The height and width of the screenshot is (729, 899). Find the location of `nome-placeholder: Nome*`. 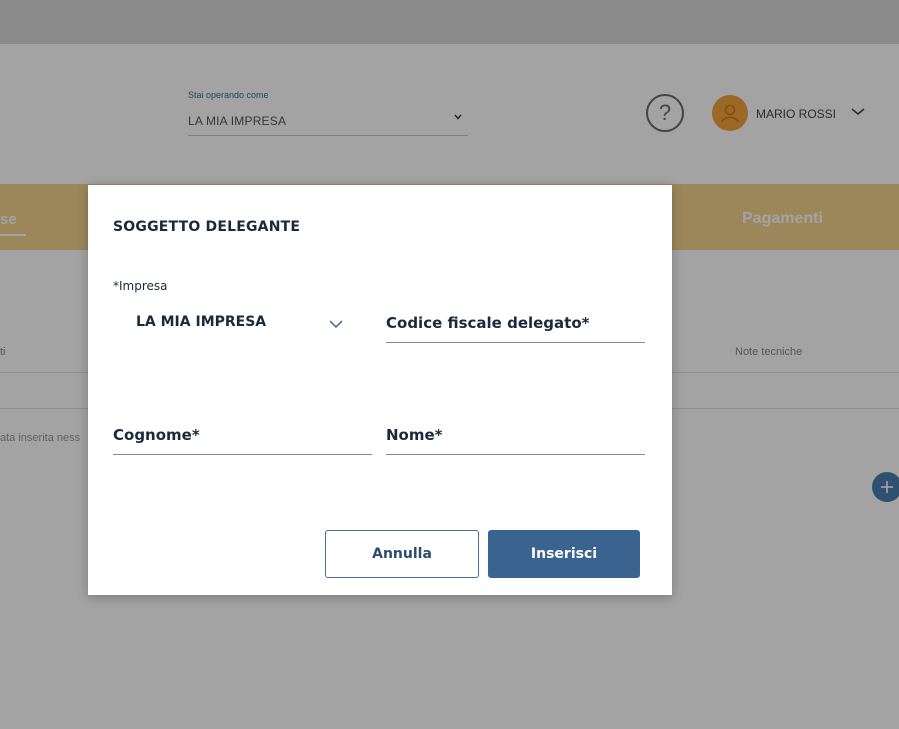

nome-placeholder: Nome* is located at coordinates (414, 435).